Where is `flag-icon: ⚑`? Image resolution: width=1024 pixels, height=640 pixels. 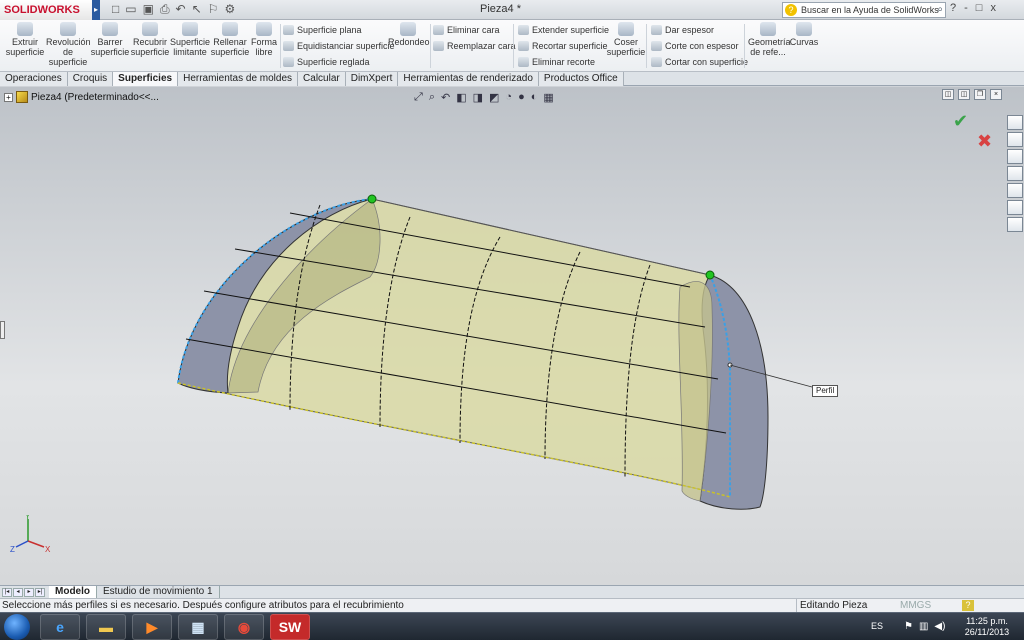 flag-icon: ⚑ is located at coordinates (908, 626).